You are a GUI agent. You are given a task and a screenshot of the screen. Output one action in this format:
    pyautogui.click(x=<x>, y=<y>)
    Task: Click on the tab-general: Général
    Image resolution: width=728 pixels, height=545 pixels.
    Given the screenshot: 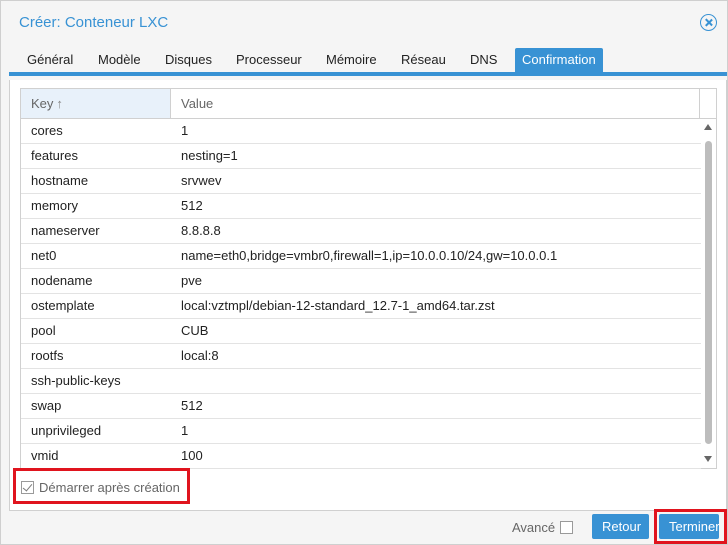 What is the action you would take?
    pyautogui.click(x=50, y=60)
    